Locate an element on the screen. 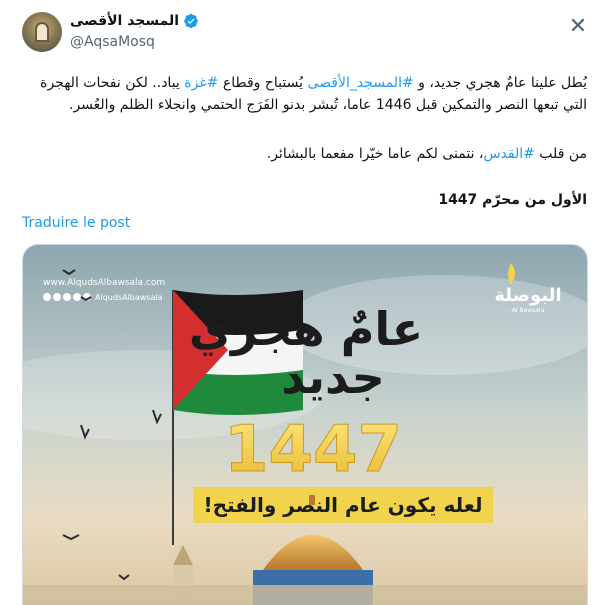  author-handle: @AqsaMosq is located at coordinates (112, 42).